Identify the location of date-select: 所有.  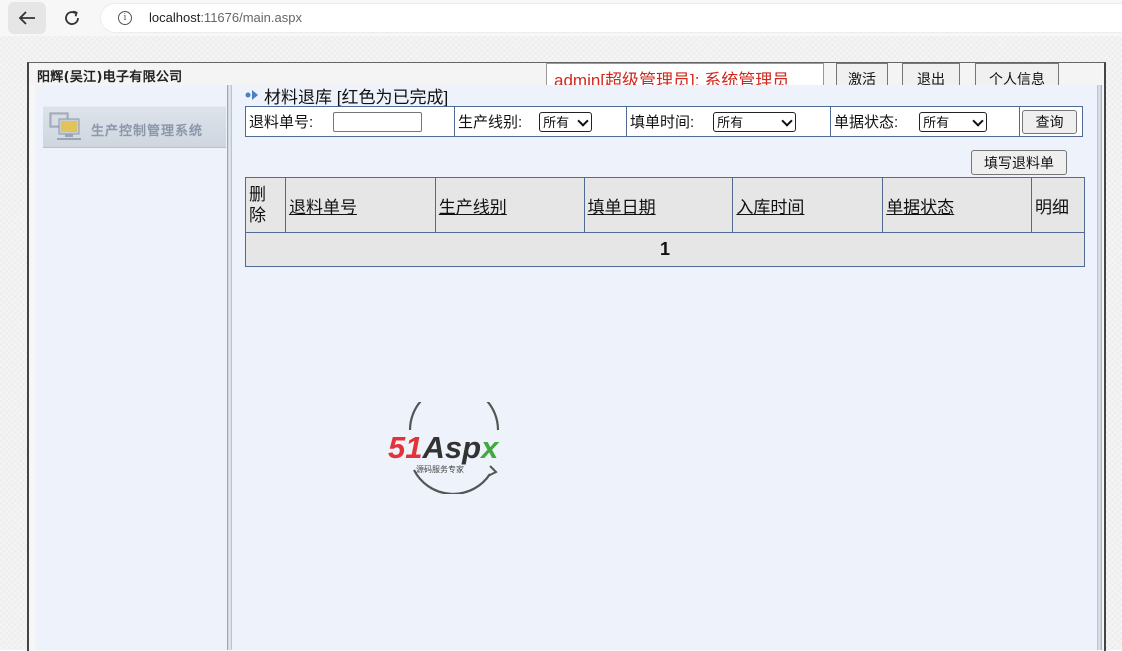
(755, 121).